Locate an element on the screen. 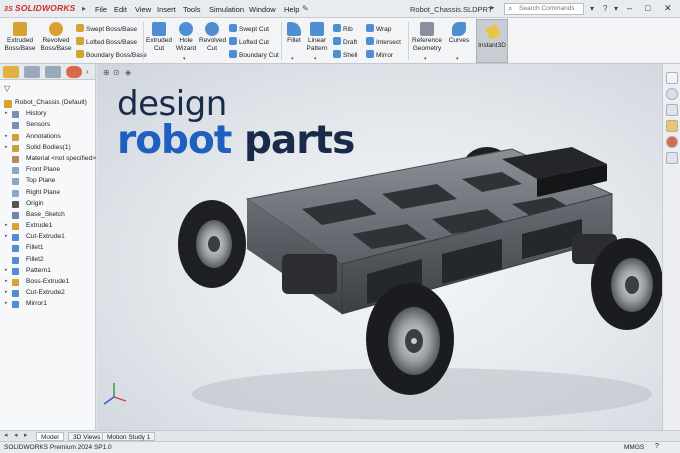 This screenshot has width=680, height=453. zoom-to-fit-icon: ⊕ is located at coordinates (106, 72).